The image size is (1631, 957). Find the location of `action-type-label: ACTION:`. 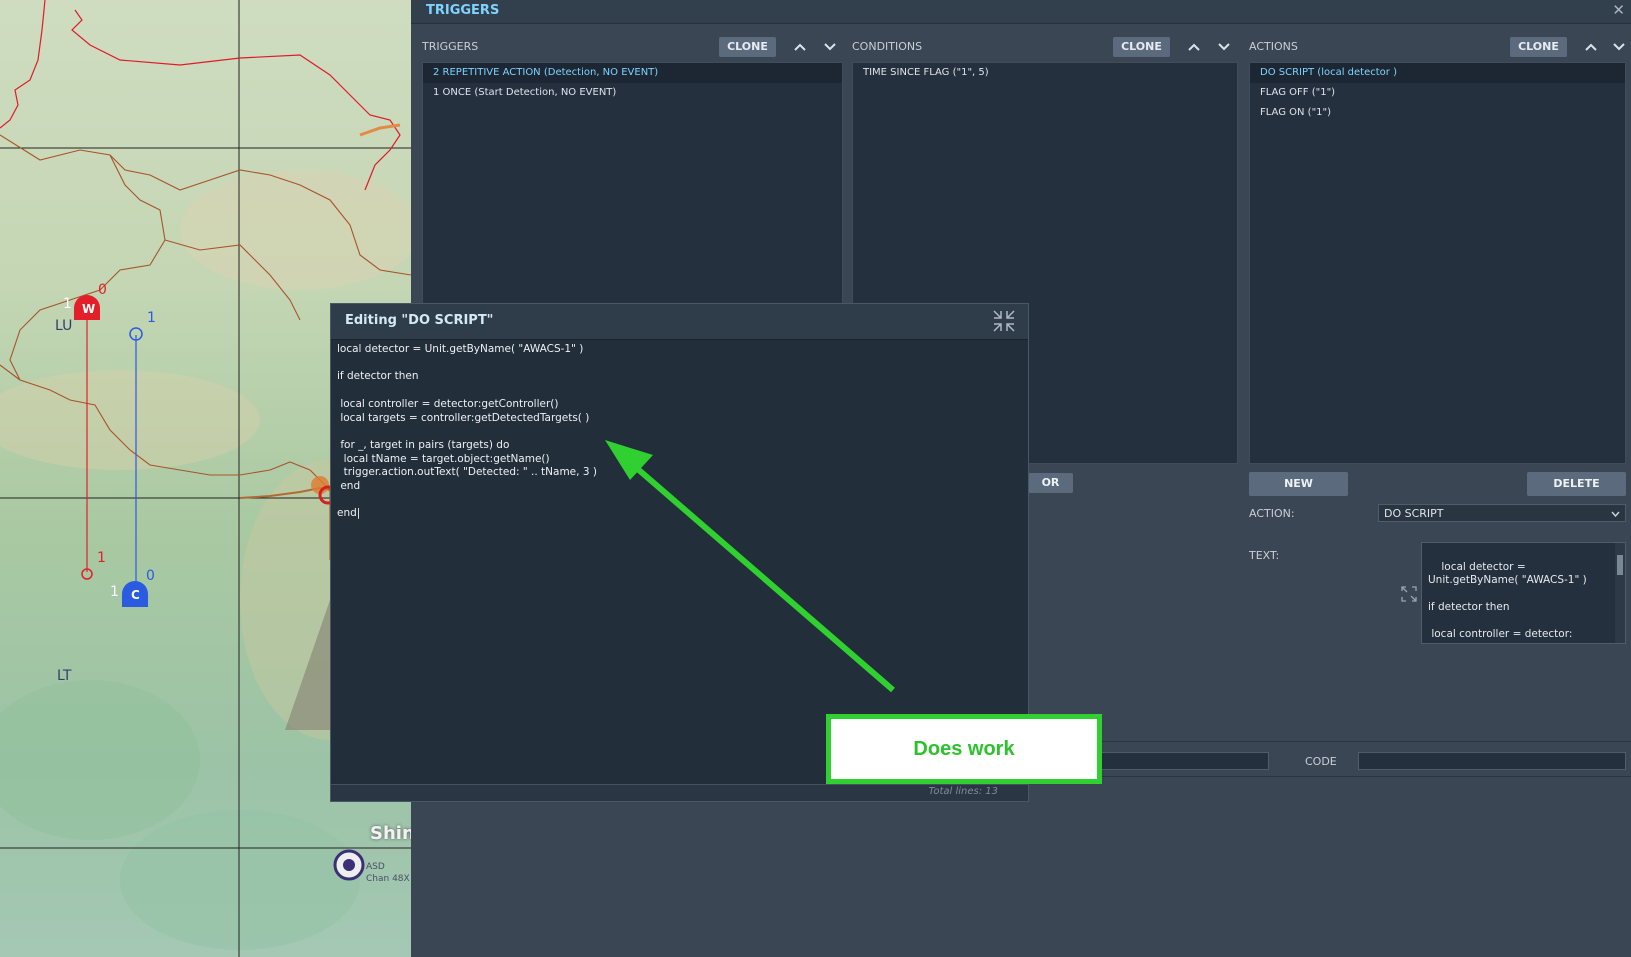

action-type-label: ACTION: is located at coordinates (1272, 513).